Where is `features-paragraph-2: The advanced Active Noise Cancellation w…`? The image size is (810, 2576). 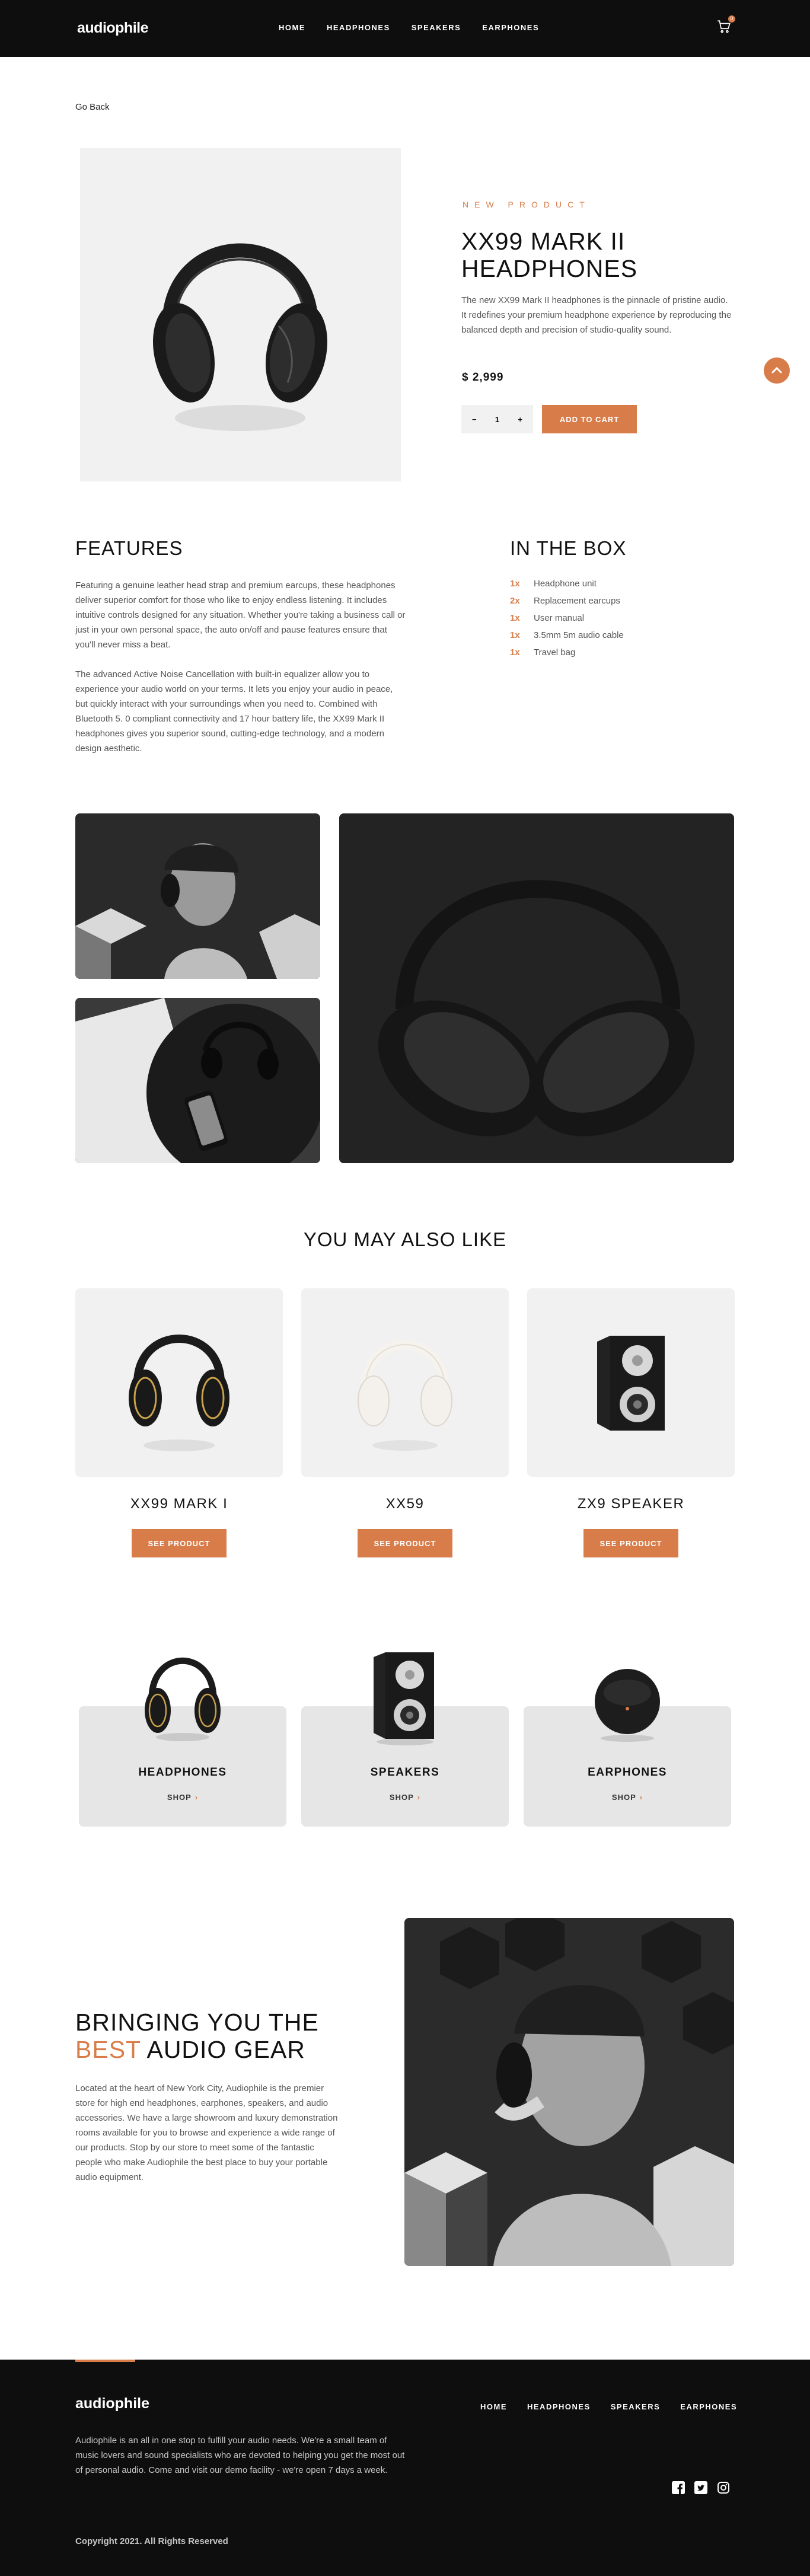
features-paragraph-2: The advanced Active Noise Cancellation w… is located at coordinates (234, 711).